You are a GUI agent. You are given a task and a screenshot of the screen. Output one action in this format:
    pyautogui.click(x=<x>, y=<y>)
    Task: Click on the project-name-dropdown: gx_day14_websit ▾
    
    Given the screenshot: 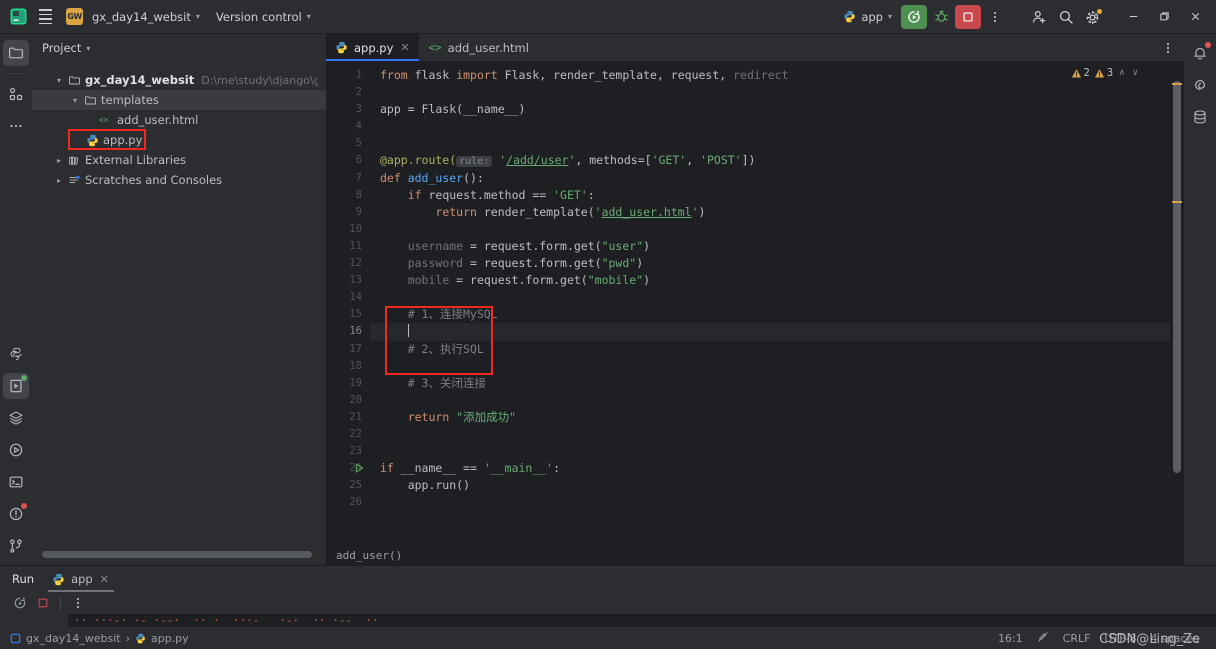 What is the action you would take?
    pyautogui.click(x=146, y=17)
    